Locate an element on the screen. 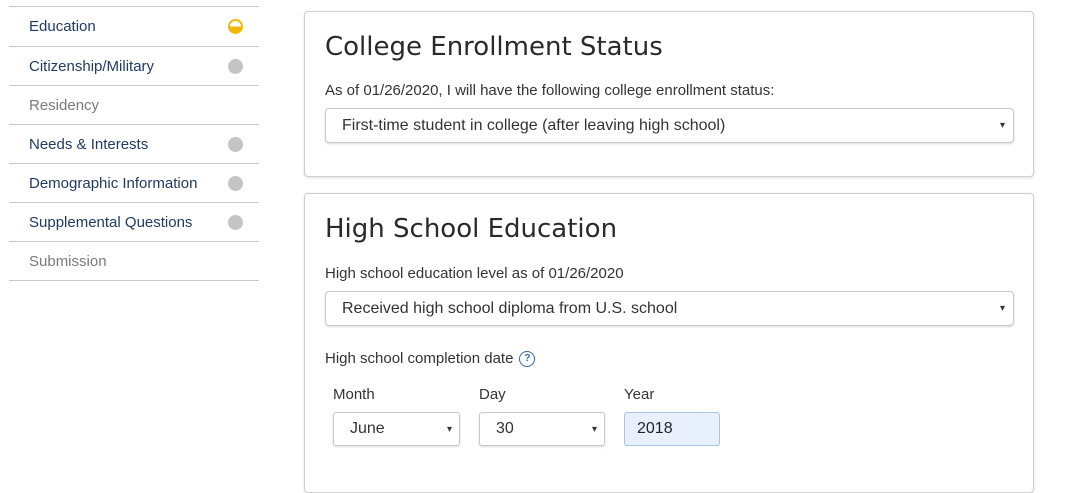  select-value: June is located at coordinates (367, 428).